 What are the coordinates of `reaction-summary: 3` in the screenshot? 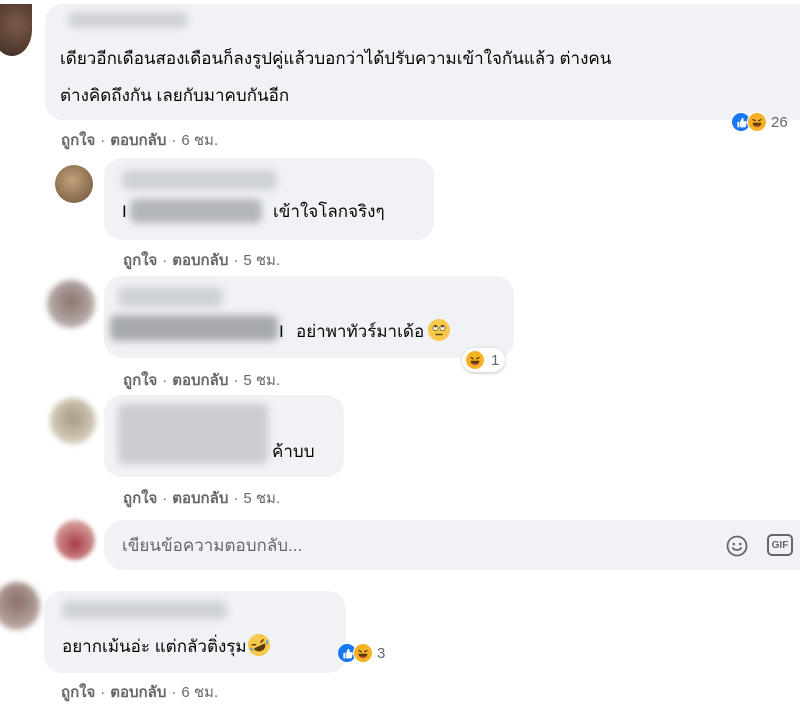 It's located at (362, 653).